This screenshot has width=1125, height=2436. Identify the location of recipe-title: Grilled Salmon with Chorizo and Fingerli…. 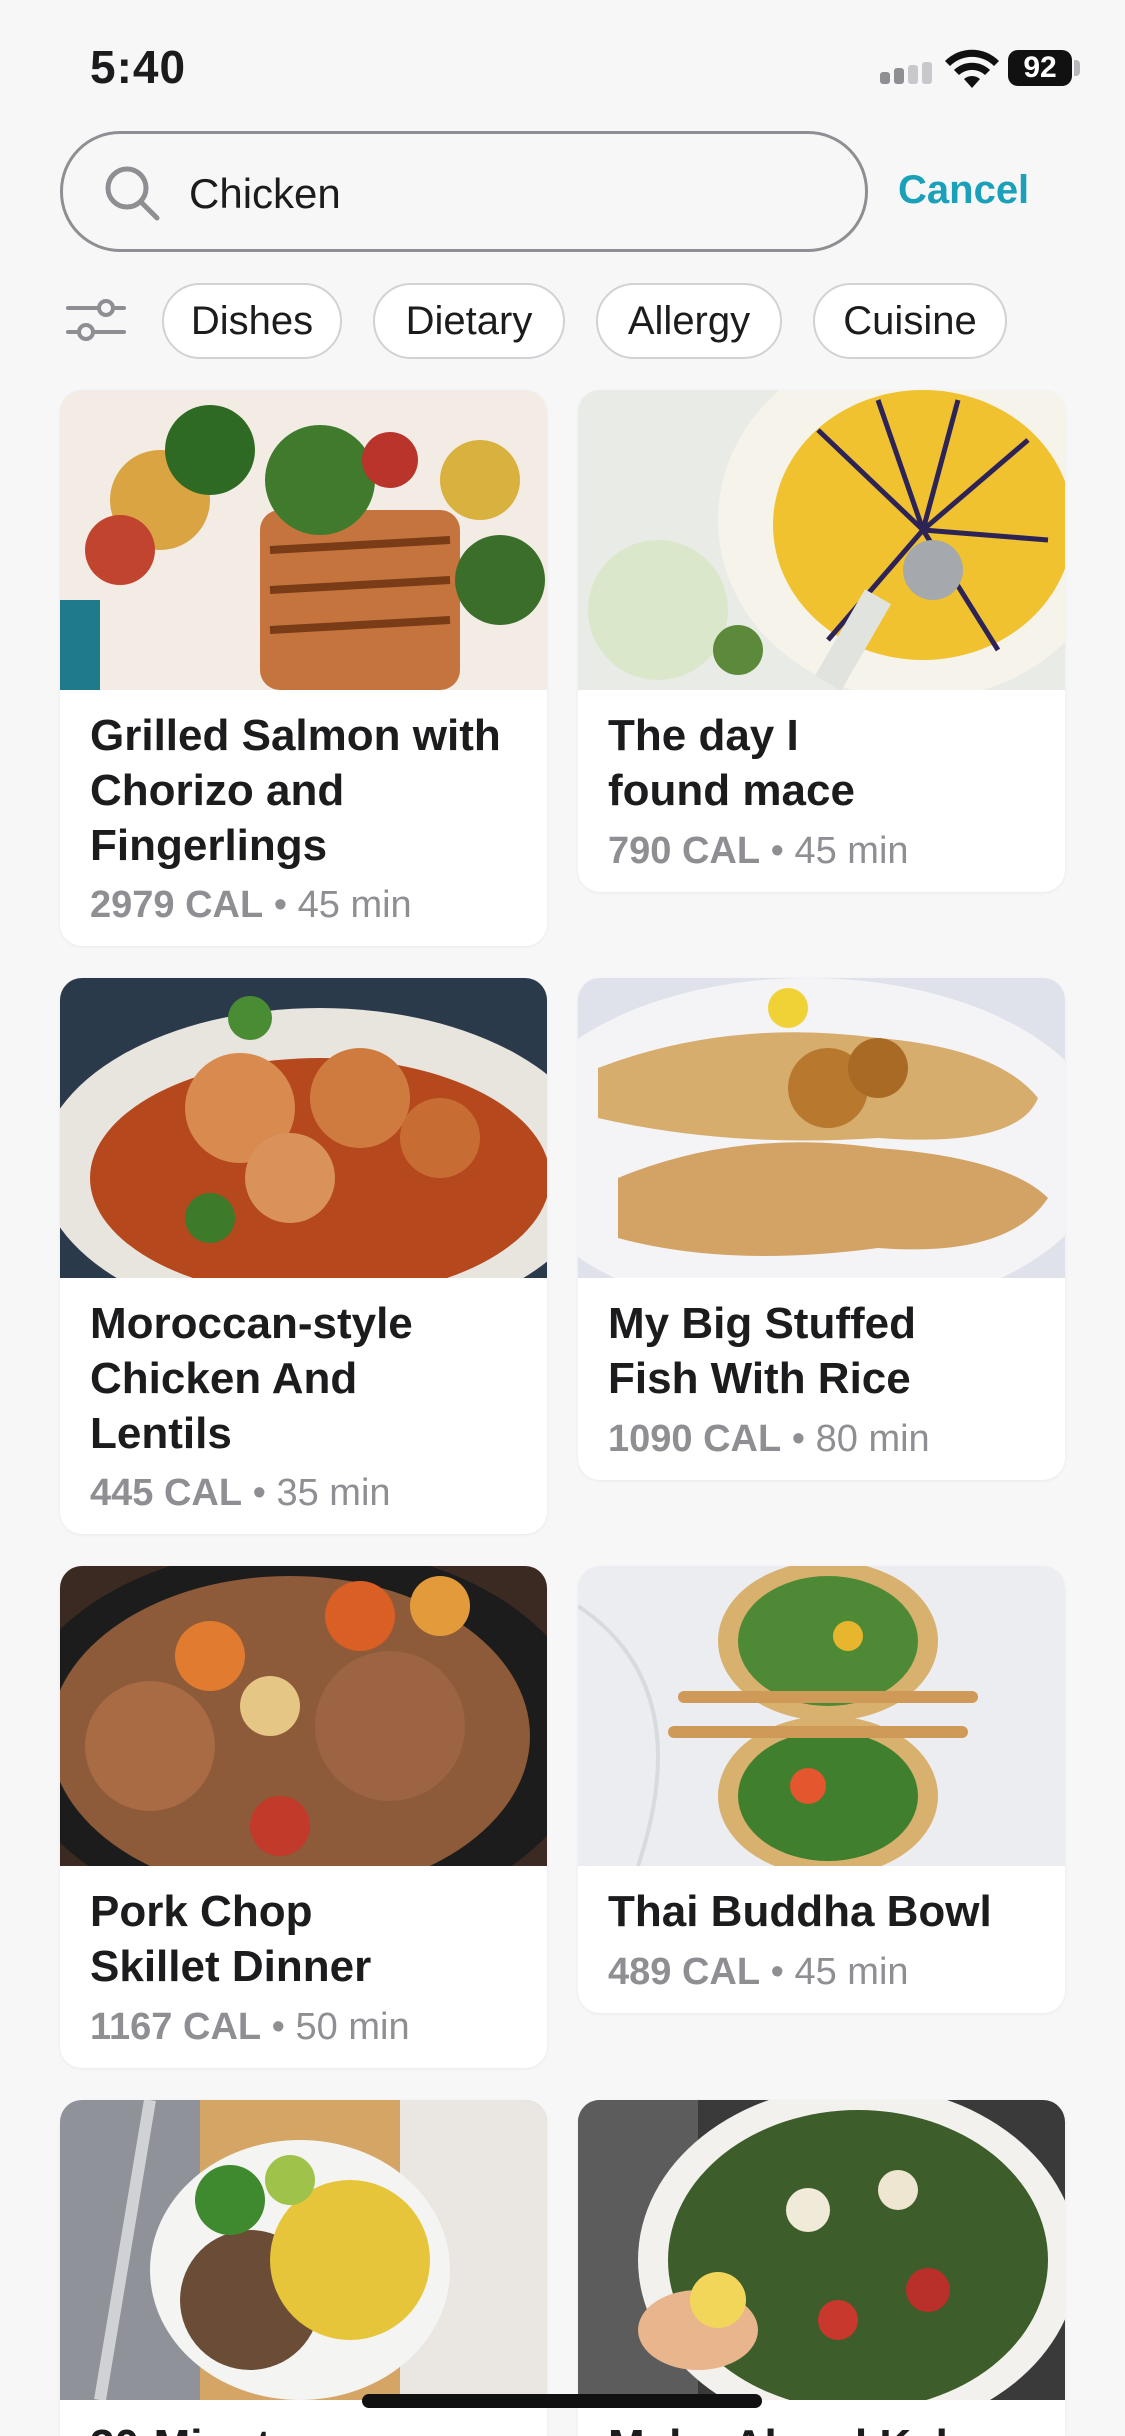
(295, 790).